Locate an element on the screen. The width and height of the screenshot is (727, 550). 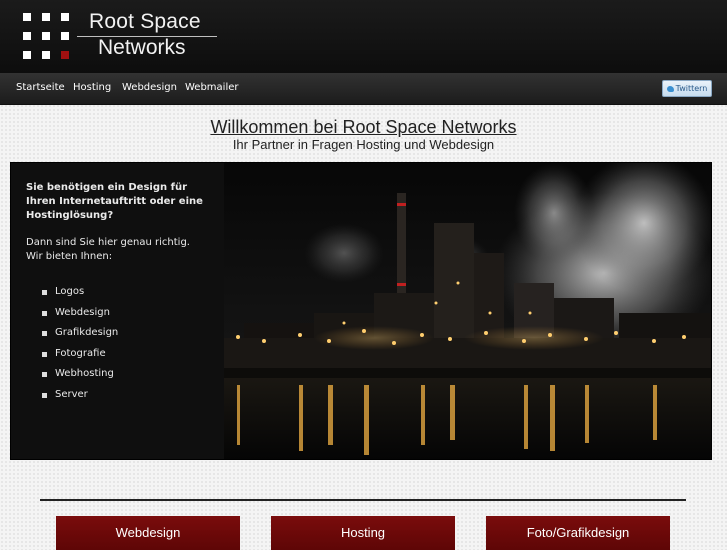
nav-item-hosting: Hosting is located at coordinates (92, 87).